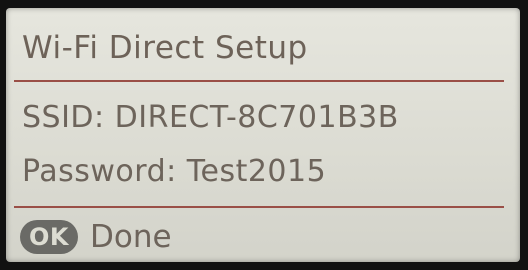 Image resolution: width=528 pixels, height=270 pixels. I want to click on done-action: OK Done, so click(96, 237).